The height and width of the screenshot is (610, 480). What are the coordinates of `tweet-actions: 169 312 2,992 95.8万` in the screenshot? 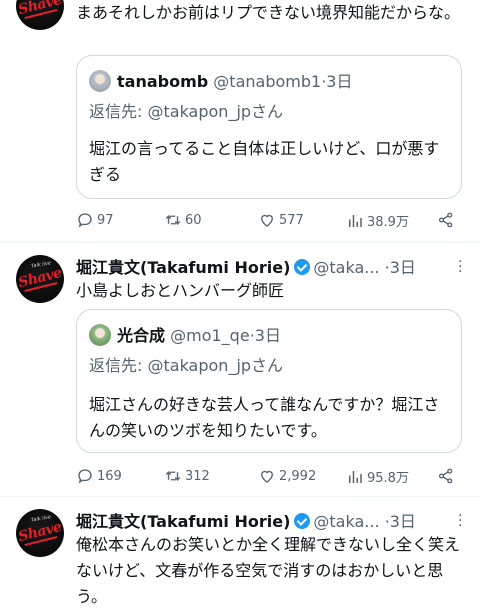 It's located at (268, 477).